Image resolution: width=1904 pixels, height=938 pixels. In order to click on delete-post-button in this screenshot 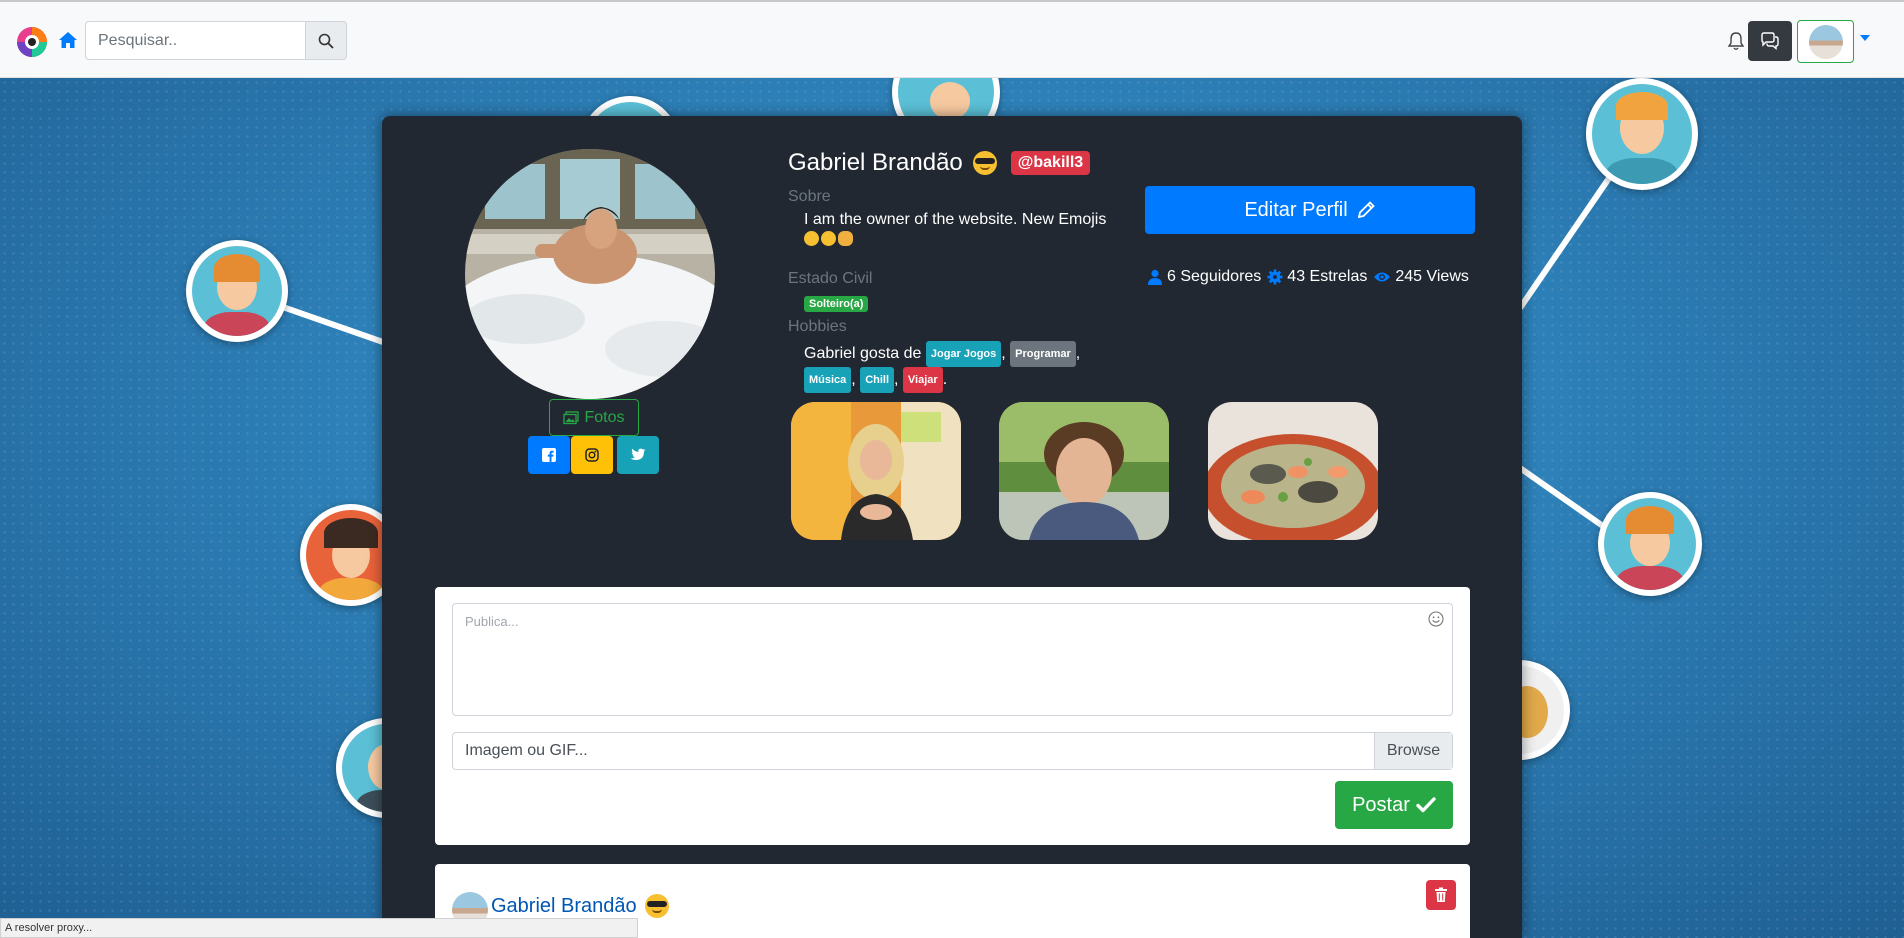, I will do `click(1441, 895)`.